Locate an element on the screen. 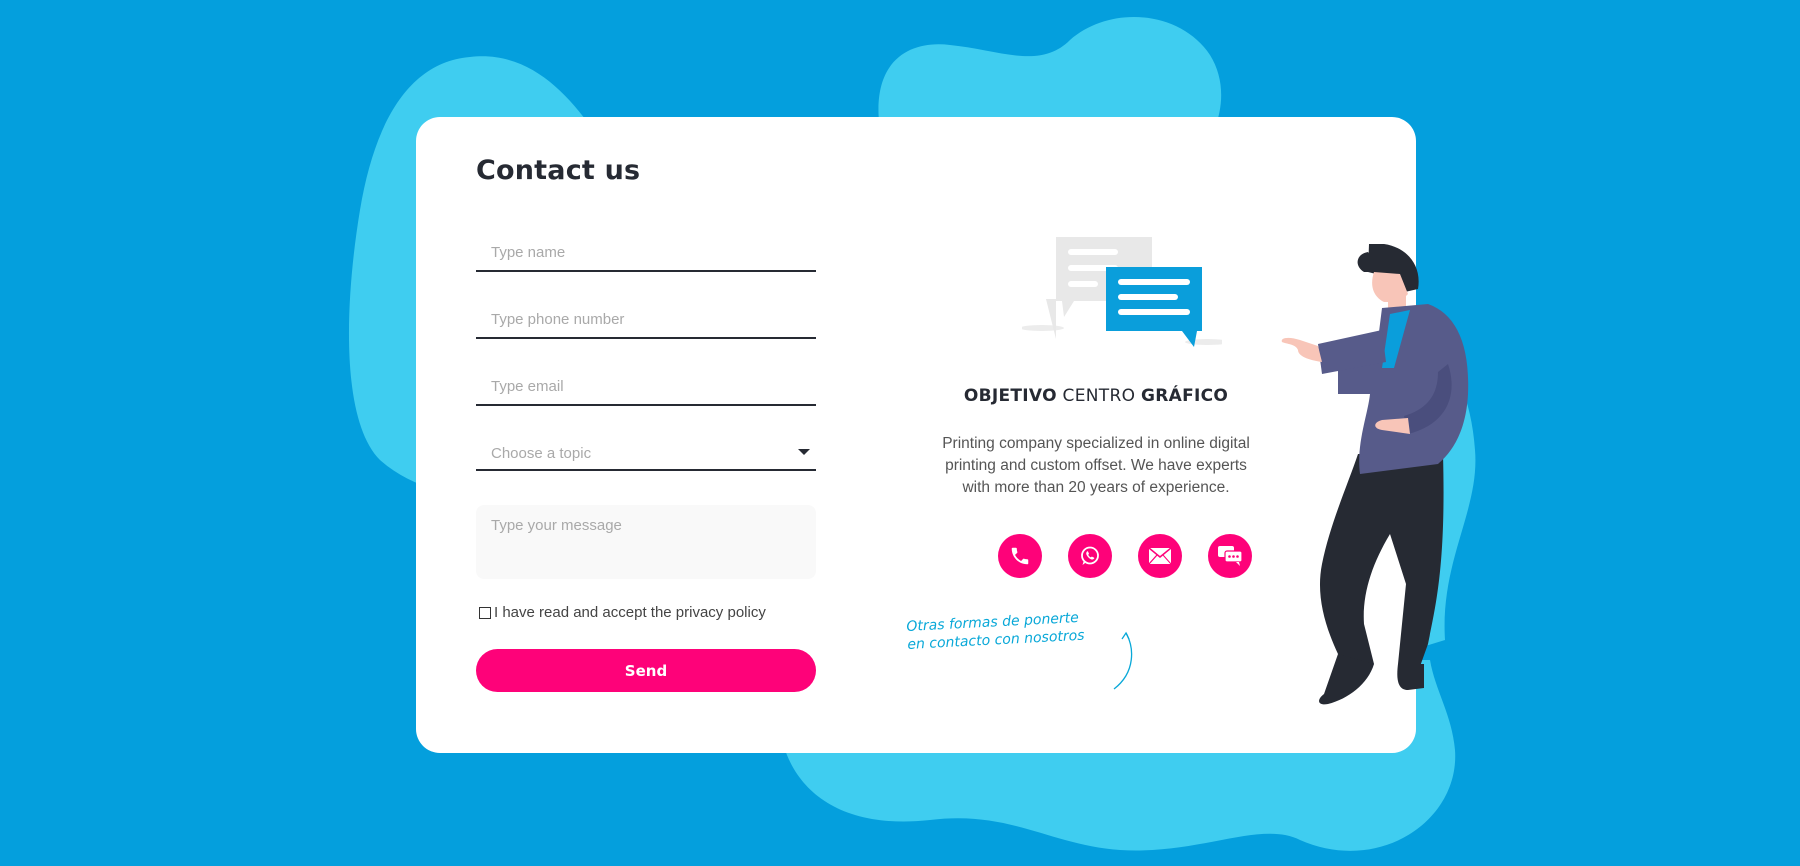  blue-bubble-tail is located at coordinates (1189, 339).